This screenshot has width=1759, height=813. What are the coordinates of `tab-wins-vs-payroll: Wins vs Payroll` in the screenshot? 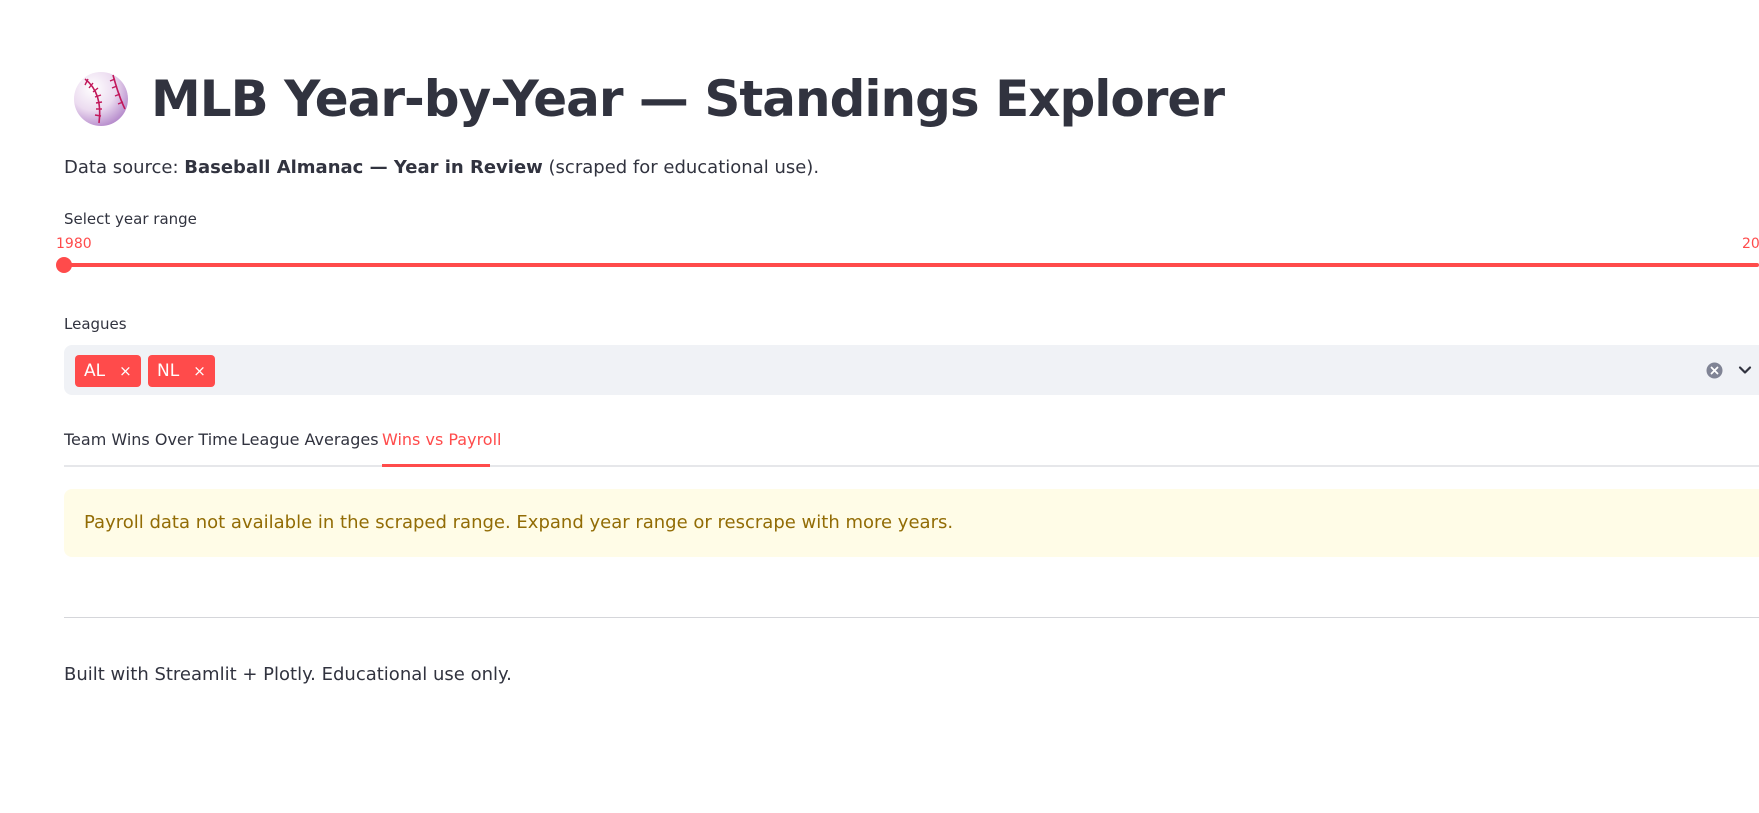 It's located at (441, 439).